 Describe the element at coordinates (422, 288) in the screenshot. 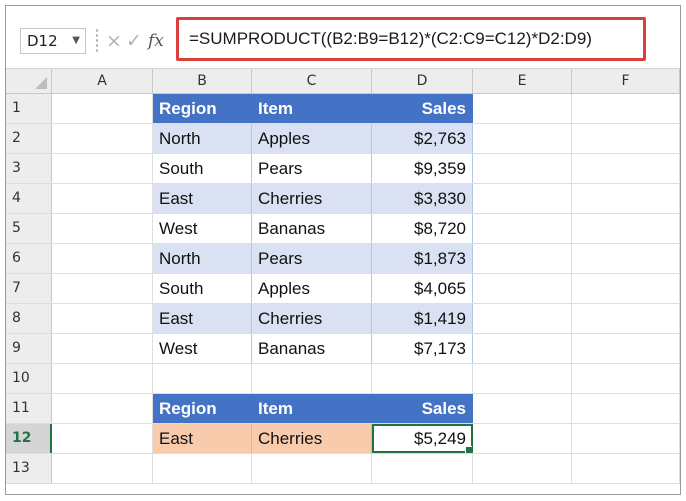

I see `cell-d7: $4,065` at that location.